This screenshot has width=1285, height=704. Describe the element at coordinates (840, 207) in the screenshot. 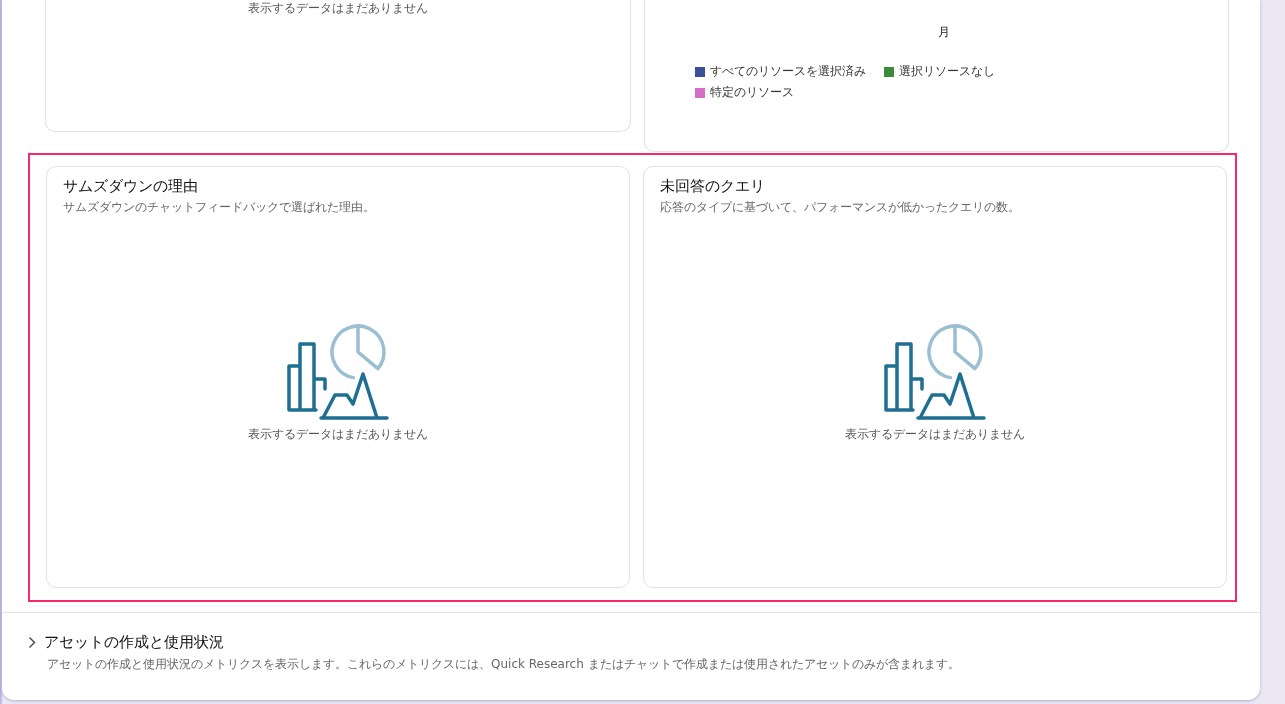

I see `card-description: 応答のタイプに基づいて、パフォーマンスが低かったクエリの数。` at that location.